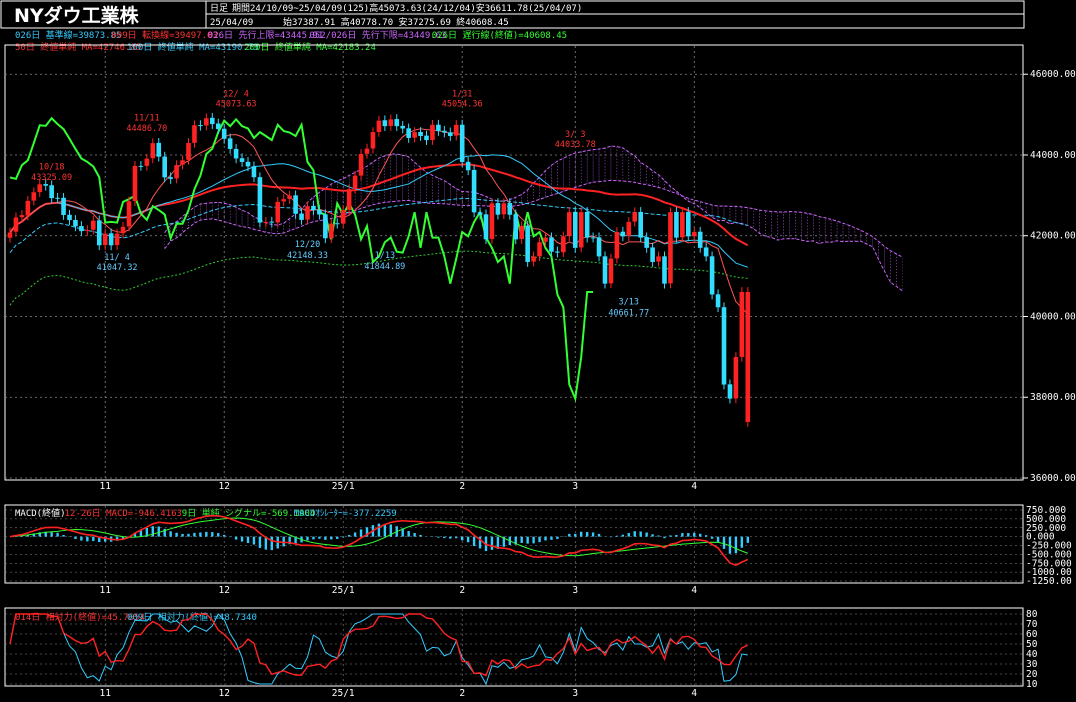 Image resolution: width=1076 pixels, height=702 pixels. I want to click on price-annotation: 42148.33, so click(307, 256).